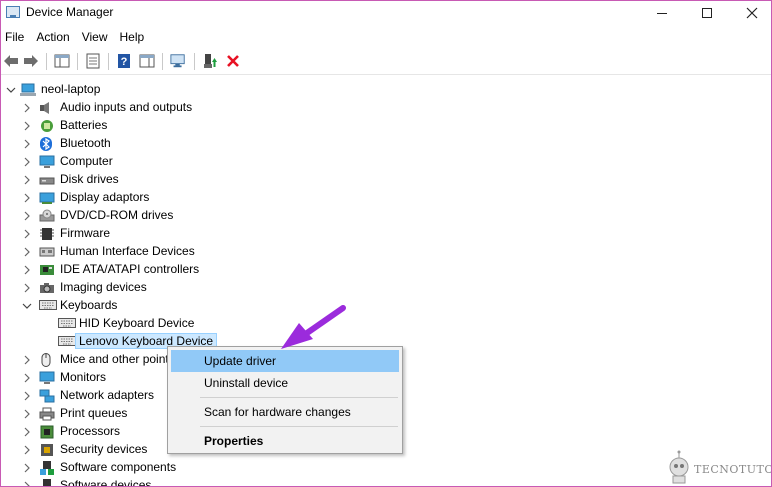 The width and height of the screenshot is (772, 487). Describe the element at coordinates (285, 412) in the screenshot. I see `context-scan-hardware: Scan for hardware changes` at that location.